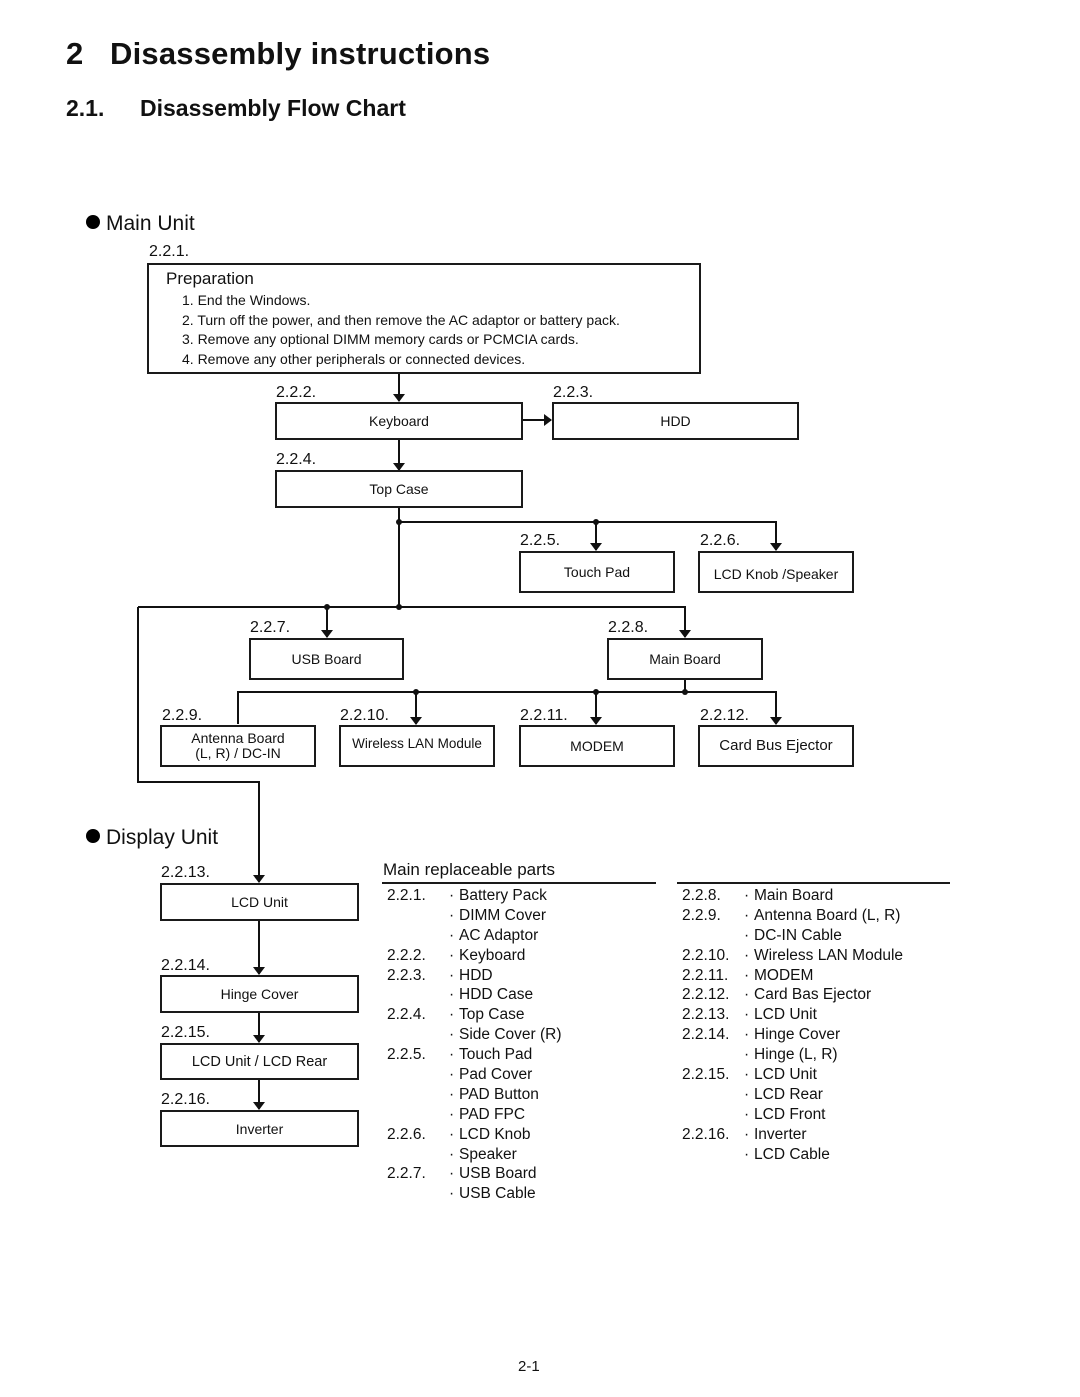 The image size is (1080, 1397). Describe the element at coordinates (509, 708) in the screenshot. I see `connector-branch-low` at that location.